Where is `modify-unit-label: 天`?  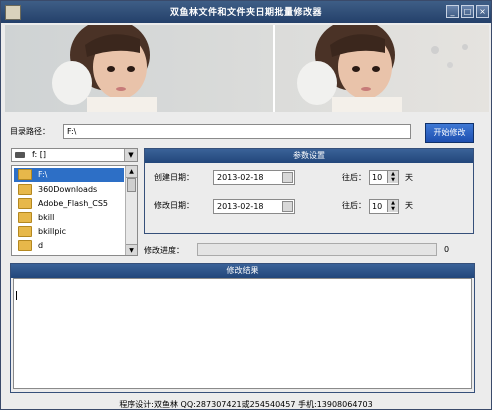
modify-unit-label: 天 is located at coordinates (409, 205).